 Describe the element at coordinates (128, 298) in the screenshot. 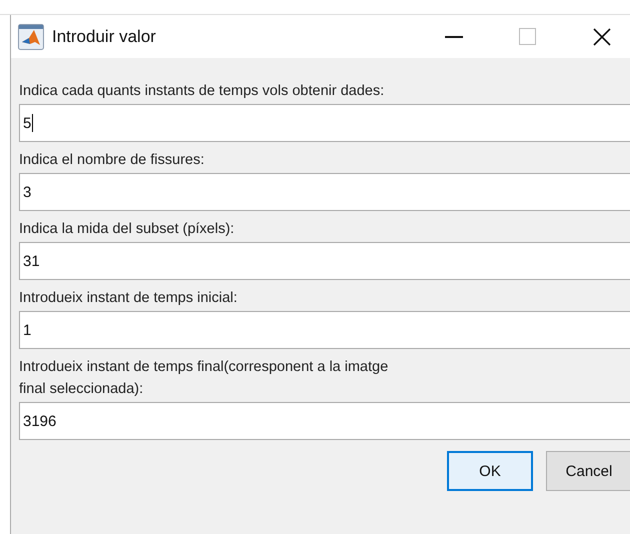

I see `field-label: Introdueix instant de temps inicial:` at that location.